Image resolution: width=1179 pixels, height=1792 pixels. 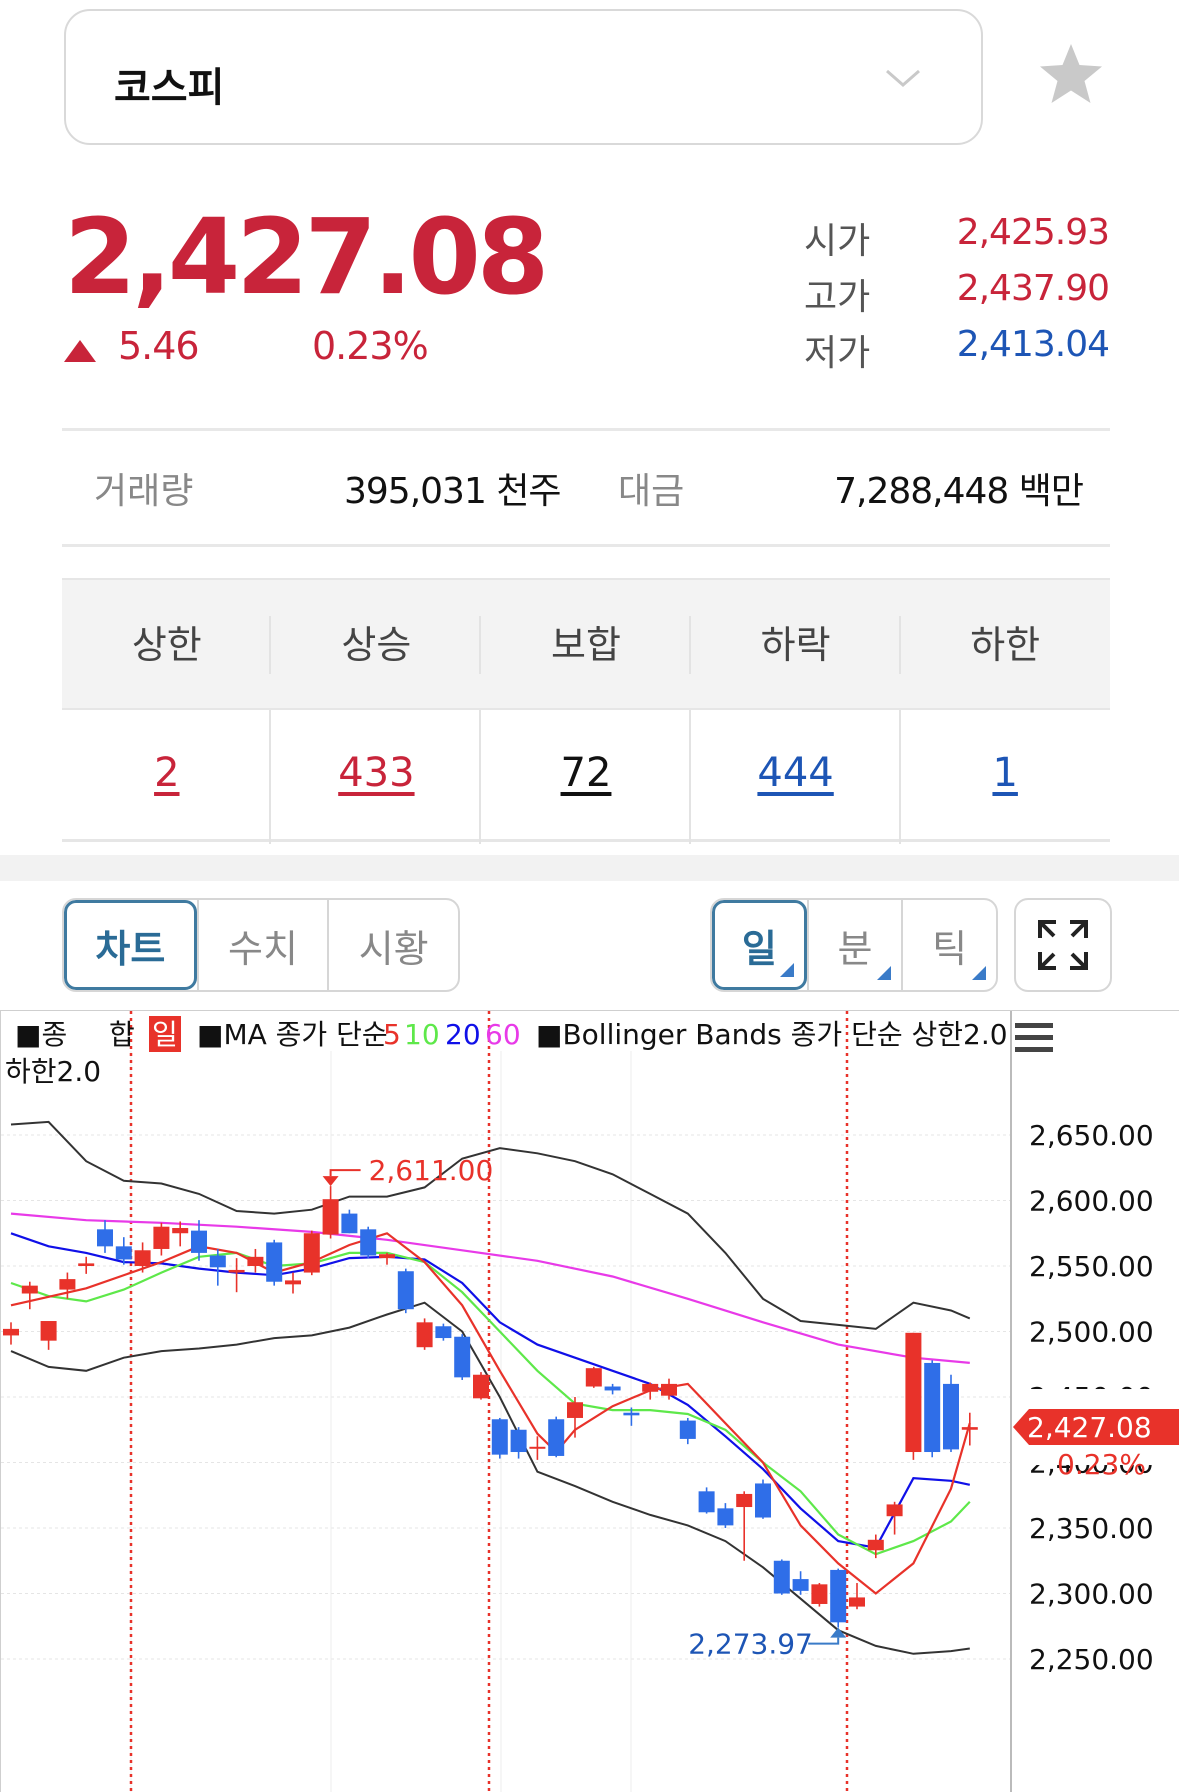 I want to click on high-value: 2,437.90, so click(x=1033, y=288).